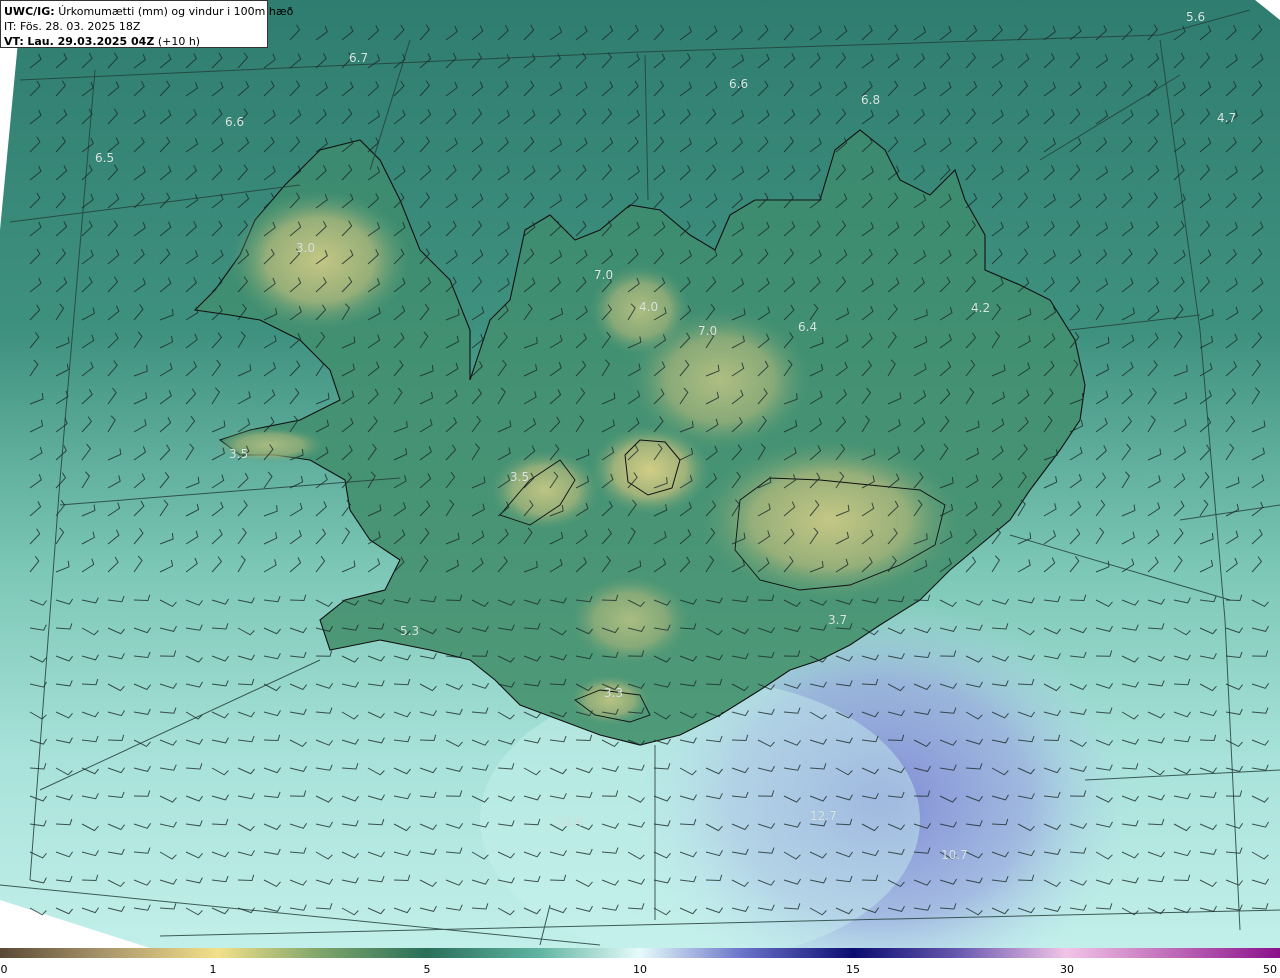 The width and height of the screenshot is (1280, 978). I want to click on valid-time-line: VT: Lau. 29.03.2025 04Z (+10 h), so click(134, 41).